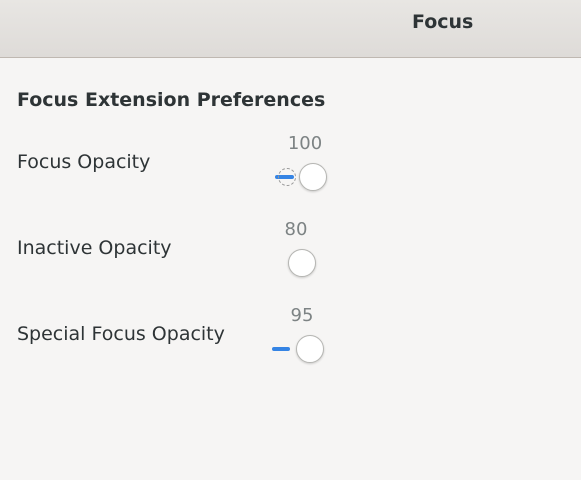 The width and height of the screenshot is (581, 480). I want to click on inactive-opacity-handle, so click(302, 263).